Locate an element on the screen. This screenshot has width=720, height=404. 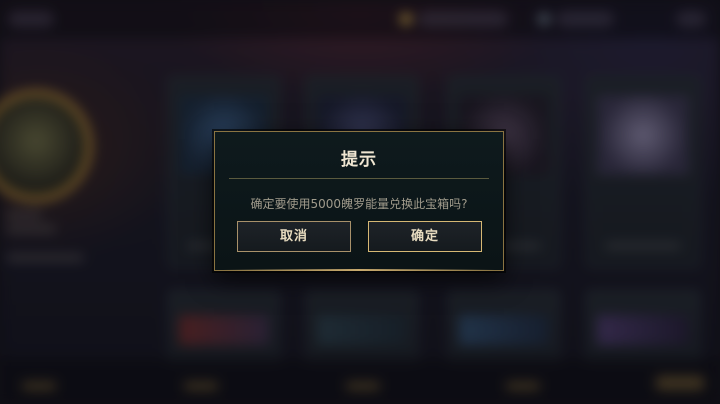
dialog-title: 提示 is located at coordinates (359, 160).